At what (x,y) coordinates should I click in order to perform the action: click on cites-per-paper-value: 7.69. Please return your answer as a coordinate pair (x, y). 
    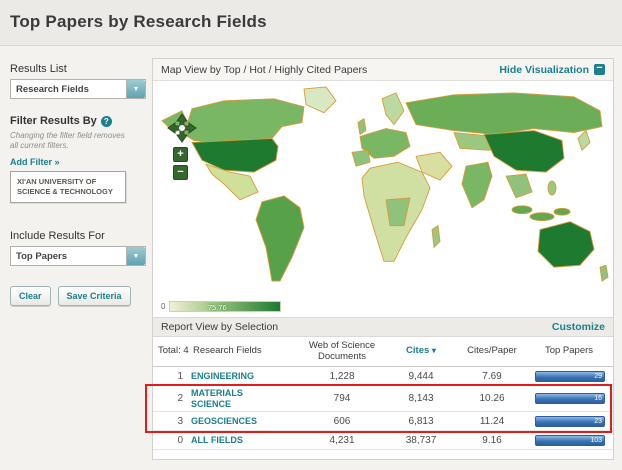
    Looking at the image, I should click on (492, 376).